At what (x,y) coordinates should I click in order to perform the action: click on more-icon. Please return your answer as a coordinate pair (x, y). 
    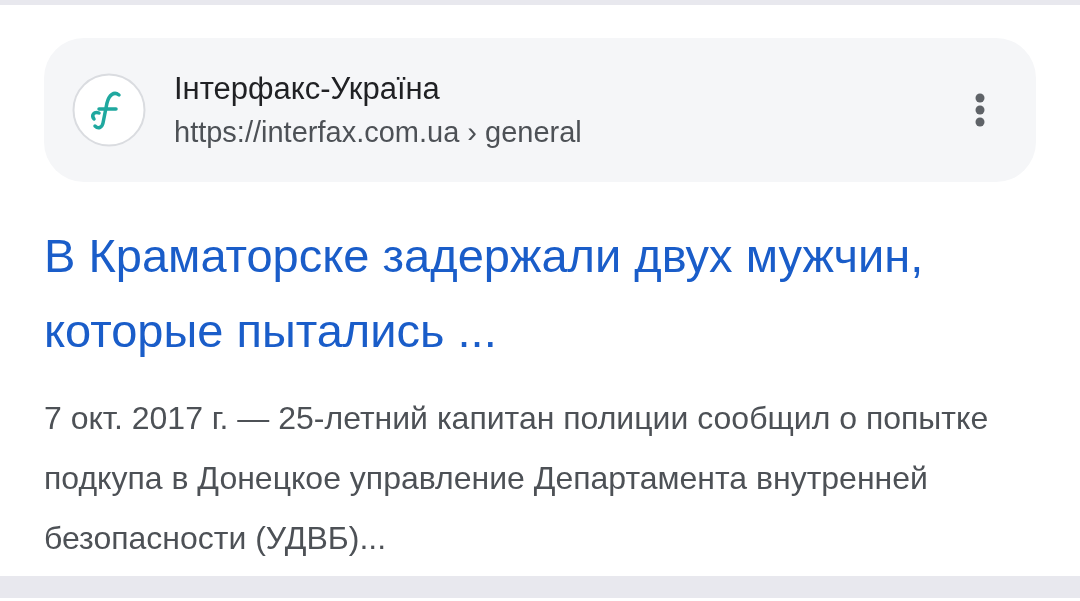
    Looking at the image, I should click on (980, 110).